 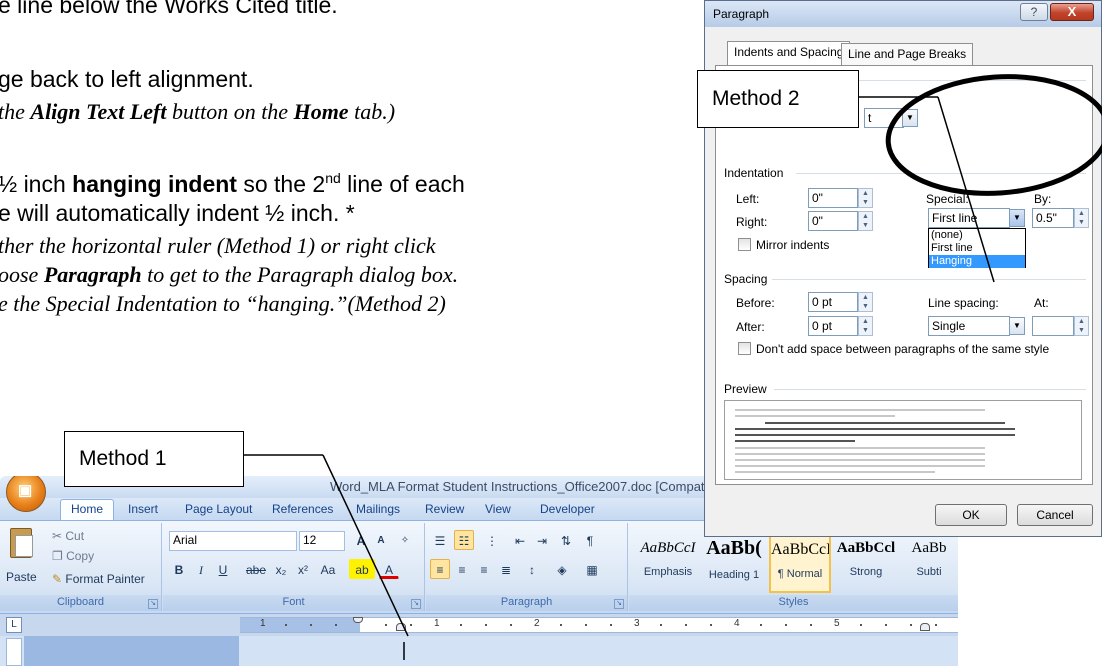 What do you see at coordinates (87, 510) in the screenshot?
I see `tab-home: Home` at bounding box center [87, 510].